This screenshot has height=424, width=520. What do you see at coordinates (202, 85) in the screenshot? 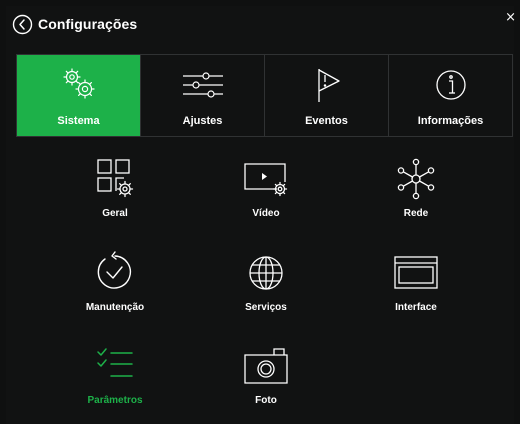
I see `sliders-icon` at bounding box center [202, 85].